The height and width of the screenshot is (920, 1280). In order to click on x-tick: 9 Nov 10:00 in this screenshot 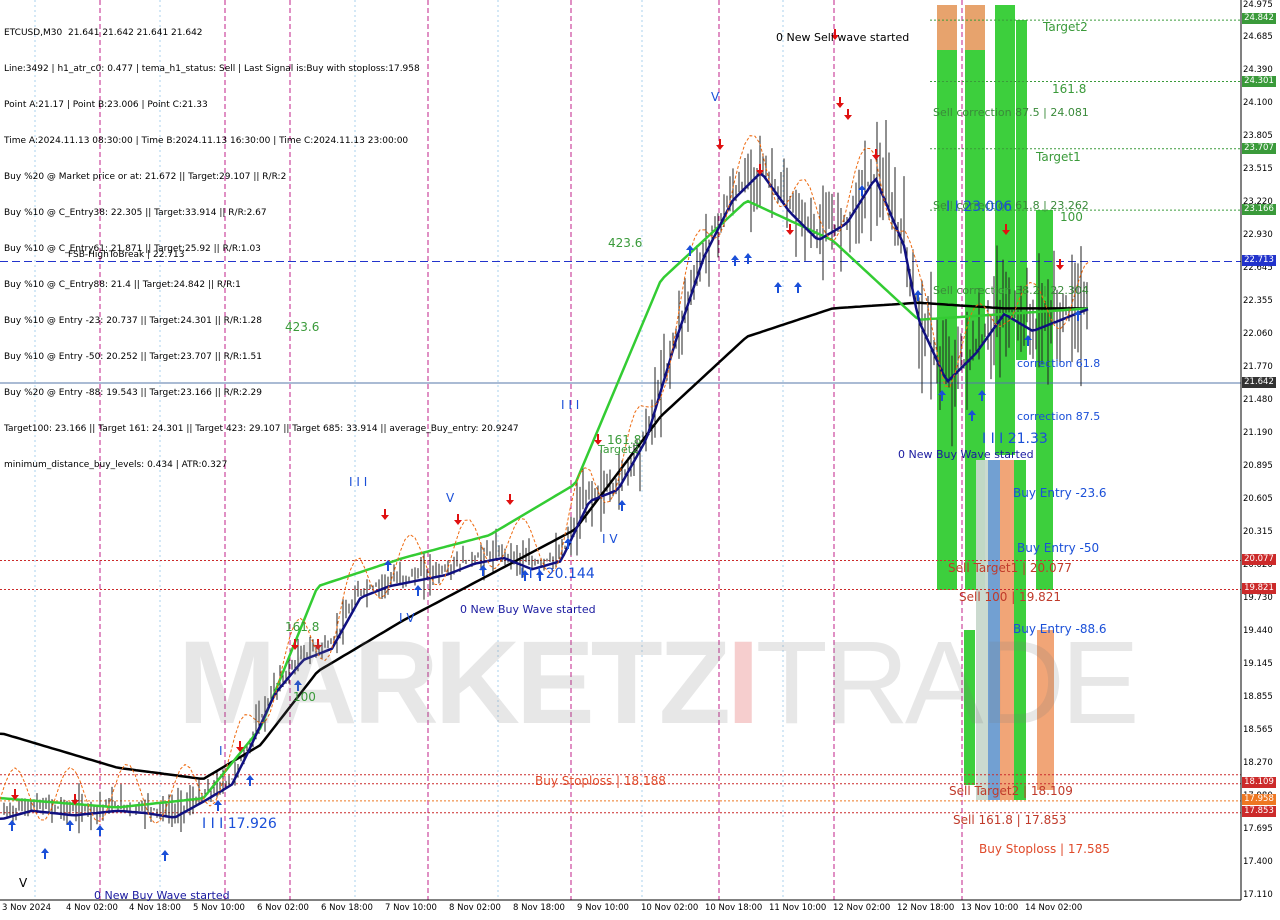, I will do `click(603, 908)`.